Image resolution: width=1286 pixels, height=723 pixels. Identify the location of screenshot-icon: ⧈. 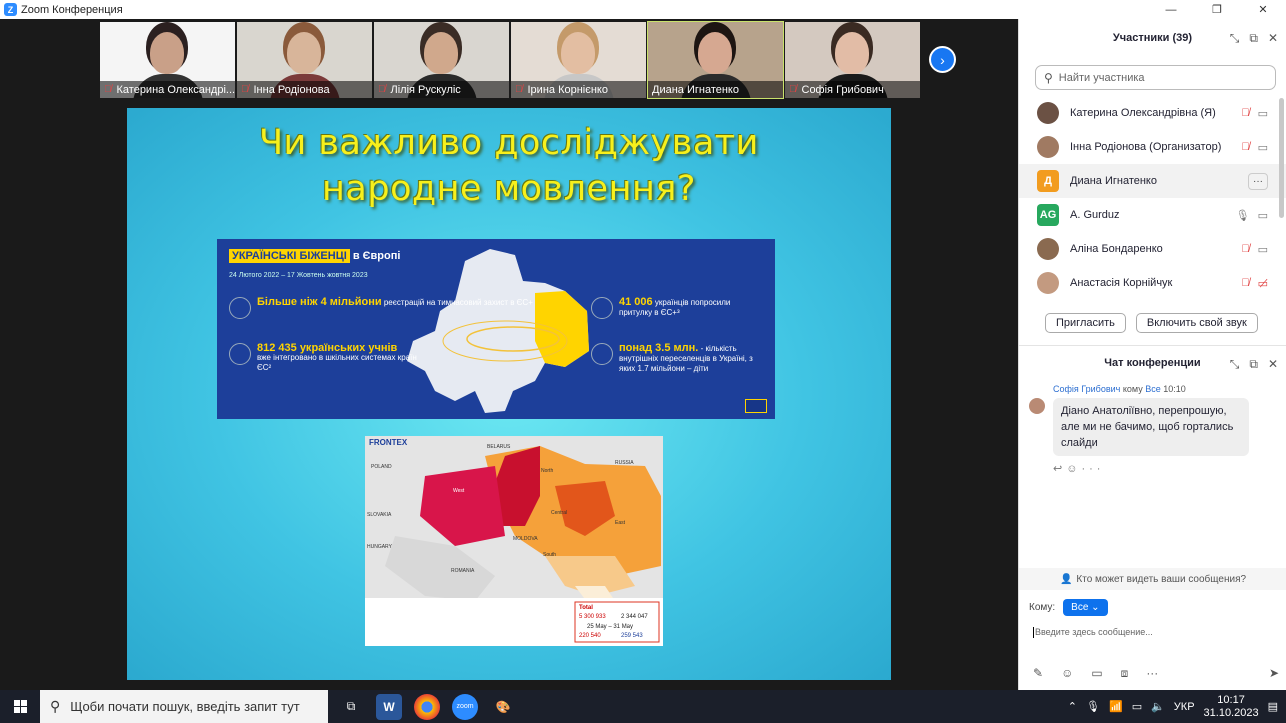
(1125, 673).